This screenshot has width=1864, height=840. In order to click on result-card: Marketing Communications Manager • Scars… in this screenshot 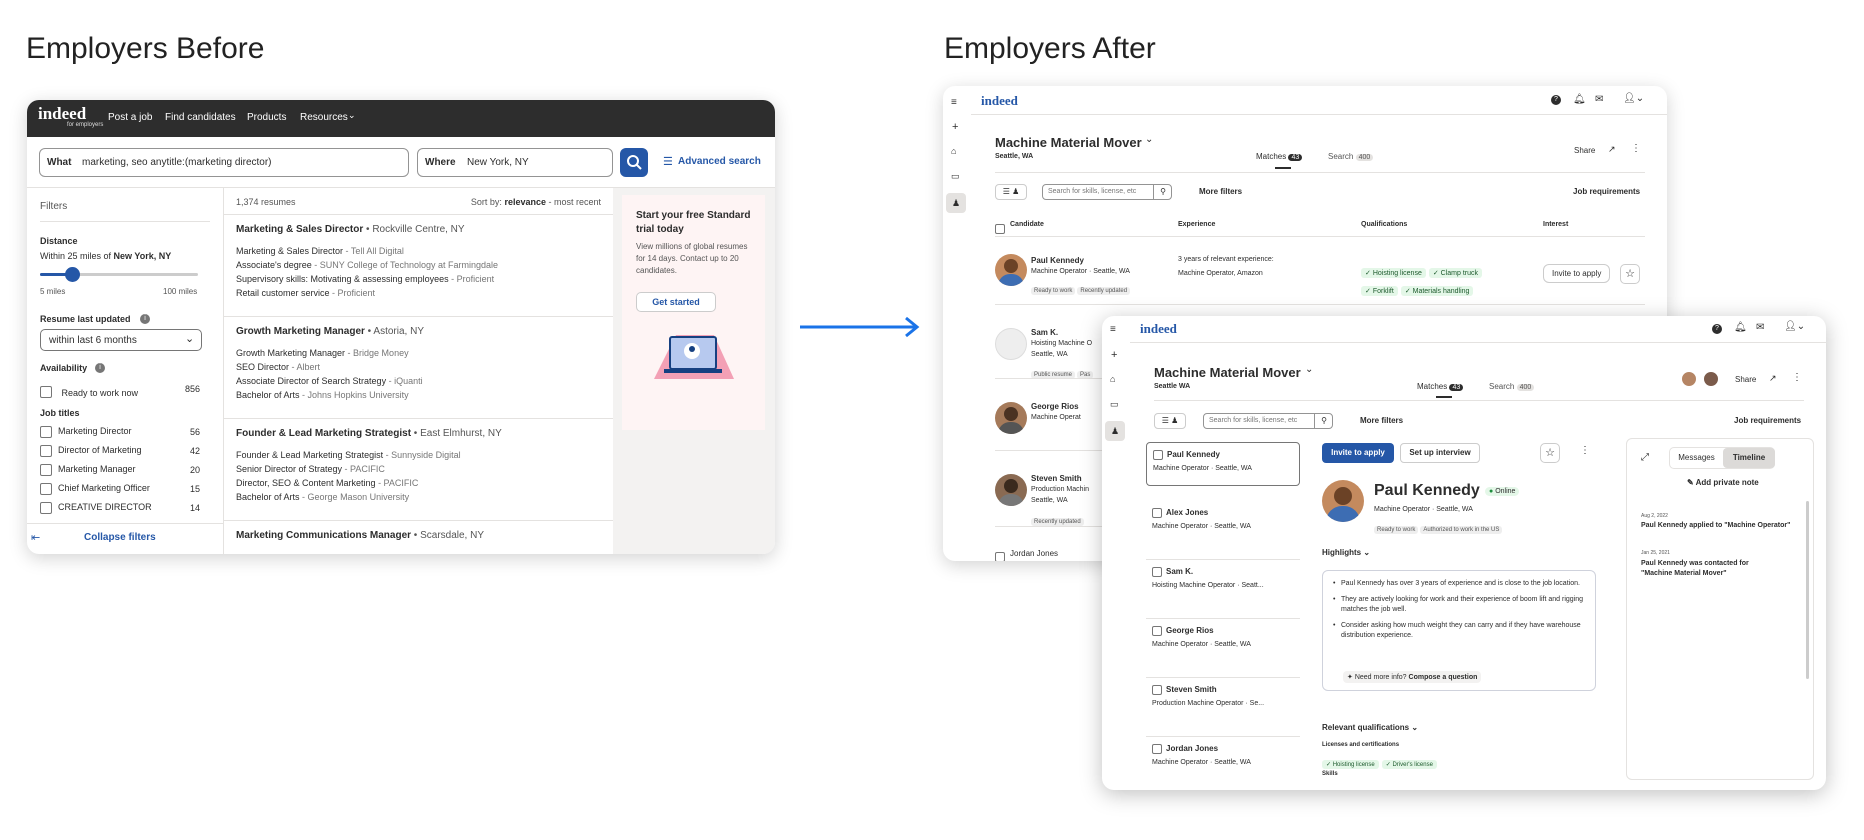, I will do `click(418, 537)`.